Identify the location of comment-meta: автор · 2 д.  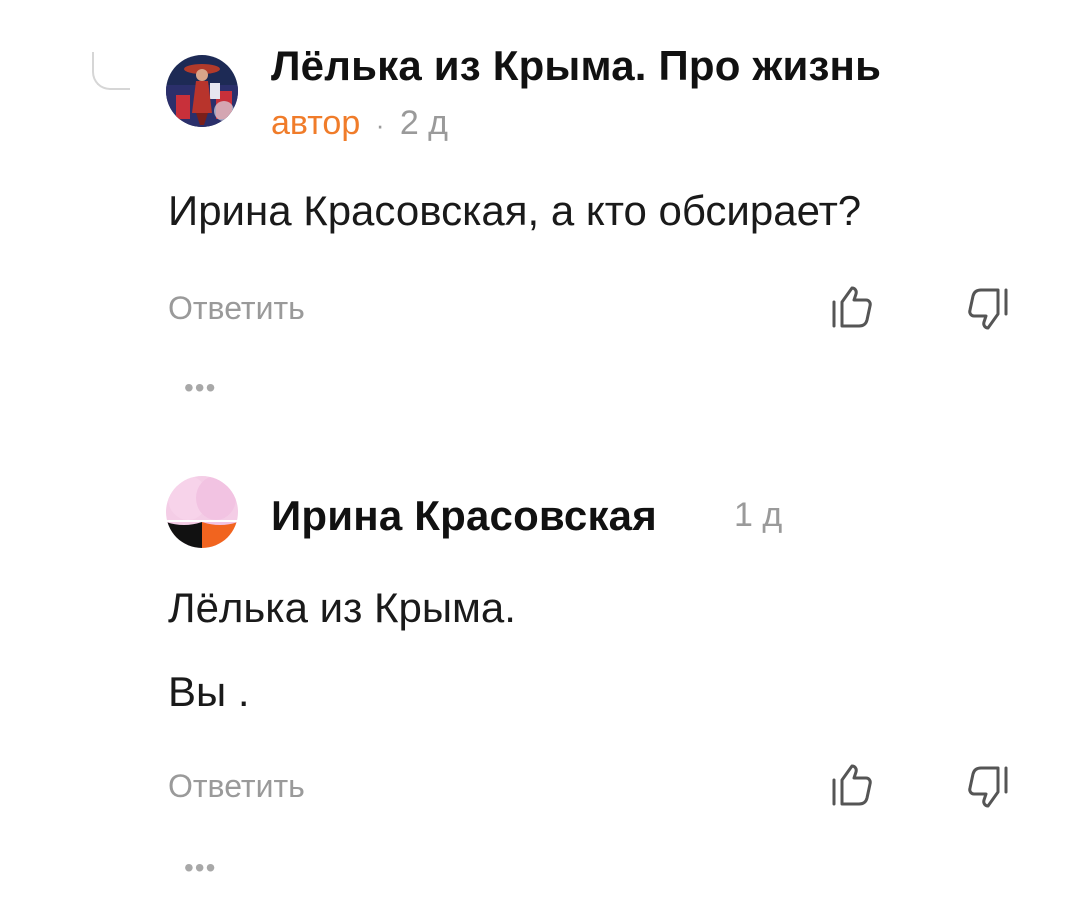
(359, 123).